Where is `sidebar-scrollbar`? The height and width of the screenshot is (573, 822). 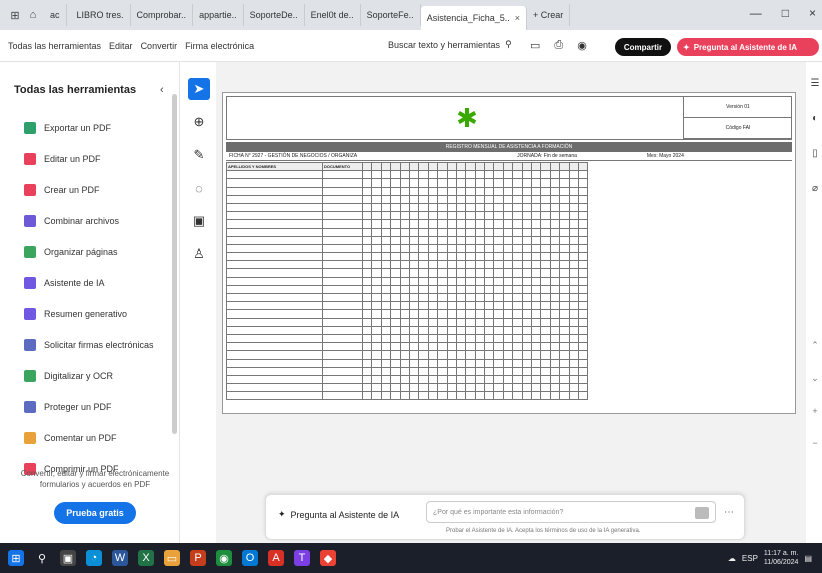 sidebar-scrollbar is located at coordinates (174, 264).